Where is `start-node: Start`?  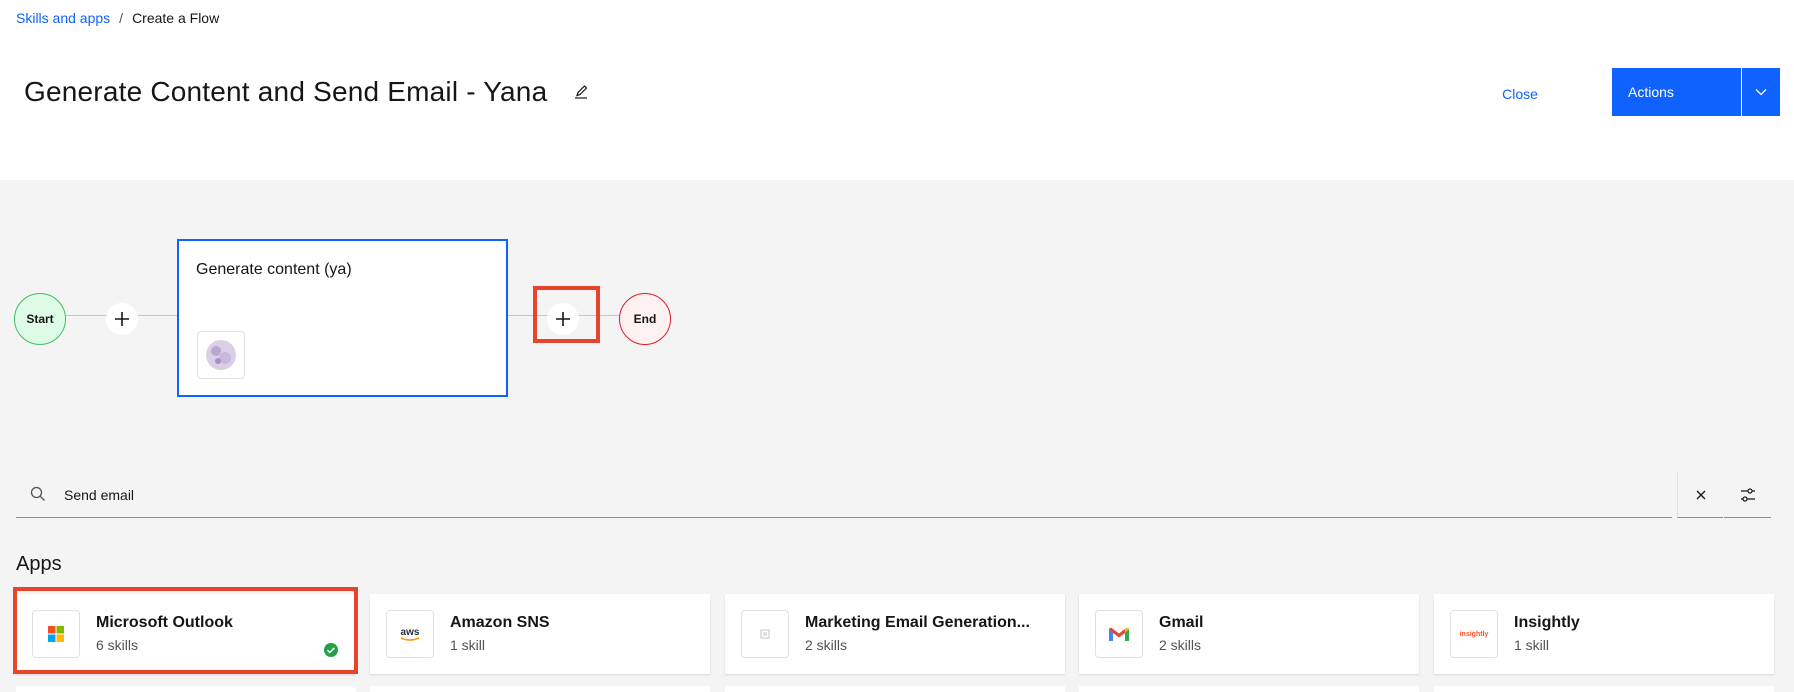 start-node: Start is located at coordinates (40, 319).